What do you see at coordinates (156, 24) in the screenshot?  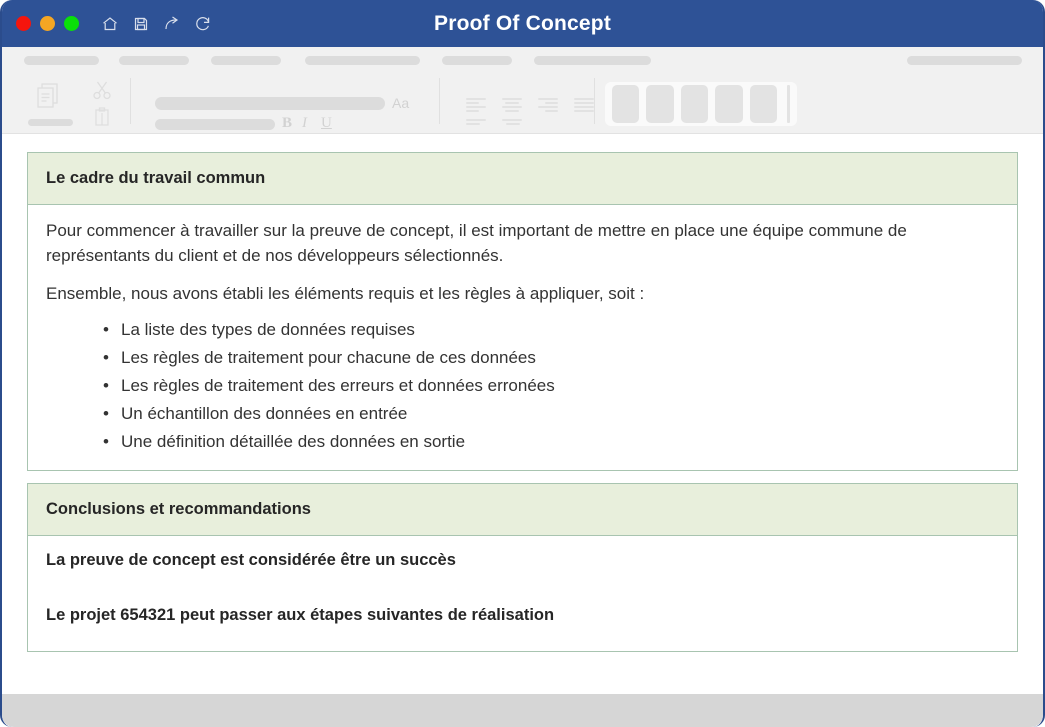 I see `quick-access-toolbar` at bounding box center [156, 24].